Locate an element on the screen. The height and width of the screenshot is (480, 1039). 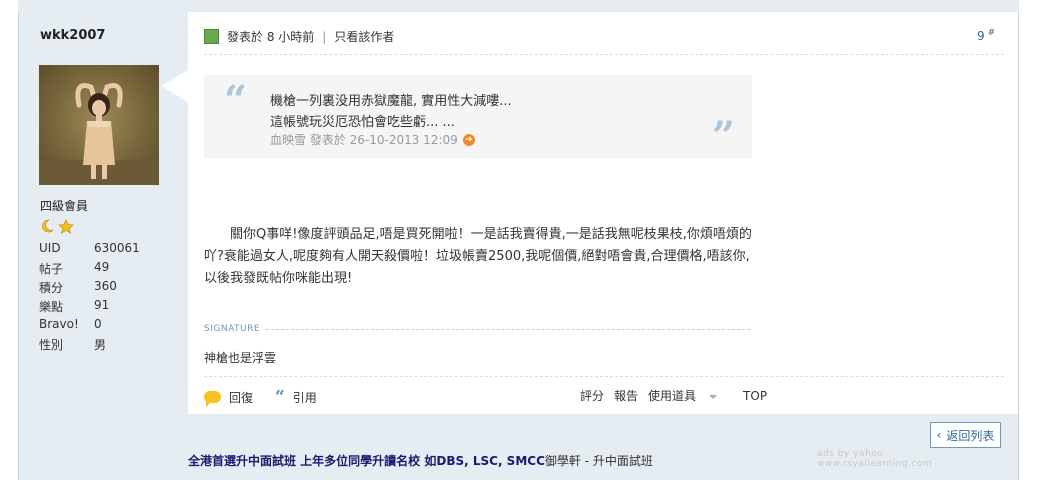
close-quote-icon: ” is located at coordinates (724, 136).